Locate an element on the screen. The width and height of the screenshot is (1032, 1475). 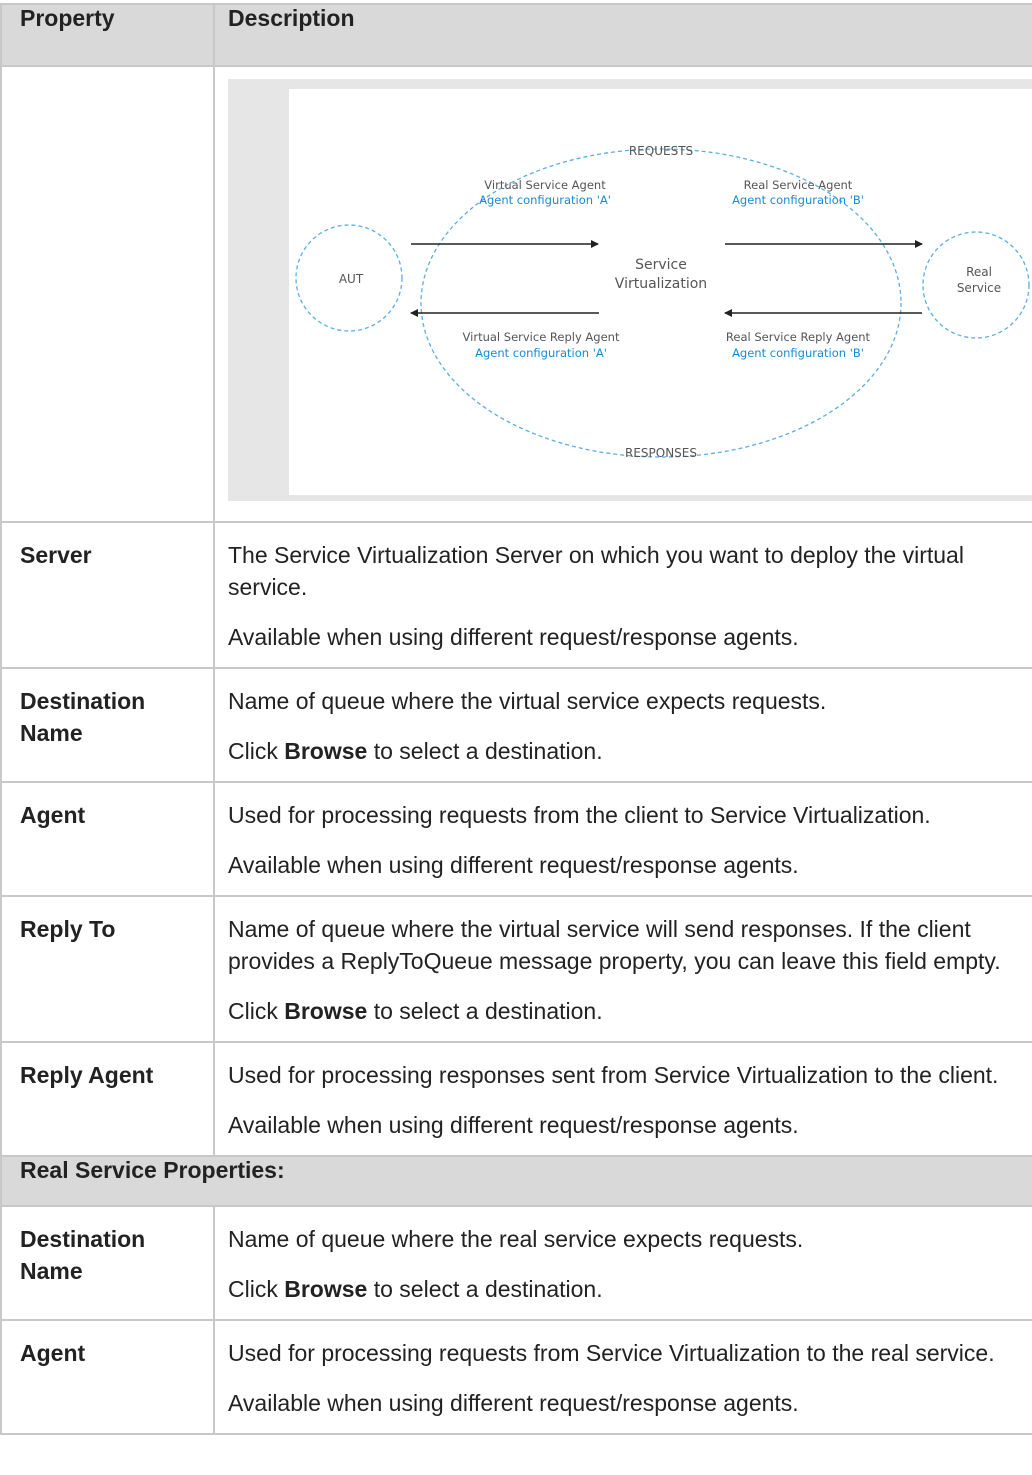
property-name: Reply To is located at coordinates (107, 969).